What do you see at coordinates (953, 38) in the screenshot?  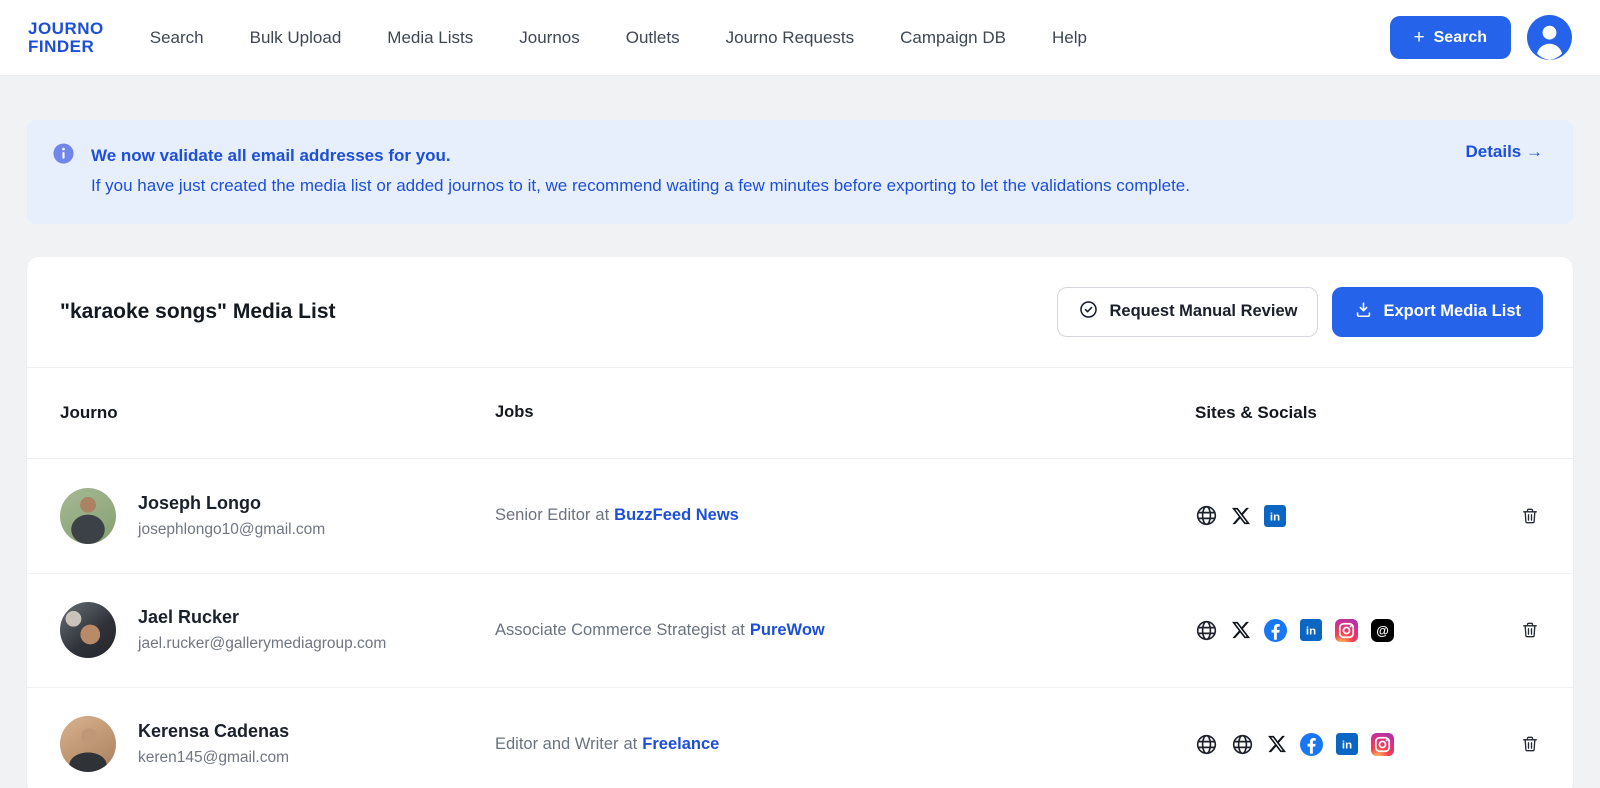 I see `nav-item-campaign-db: Campaign DB` at bounding box center [953, 38].